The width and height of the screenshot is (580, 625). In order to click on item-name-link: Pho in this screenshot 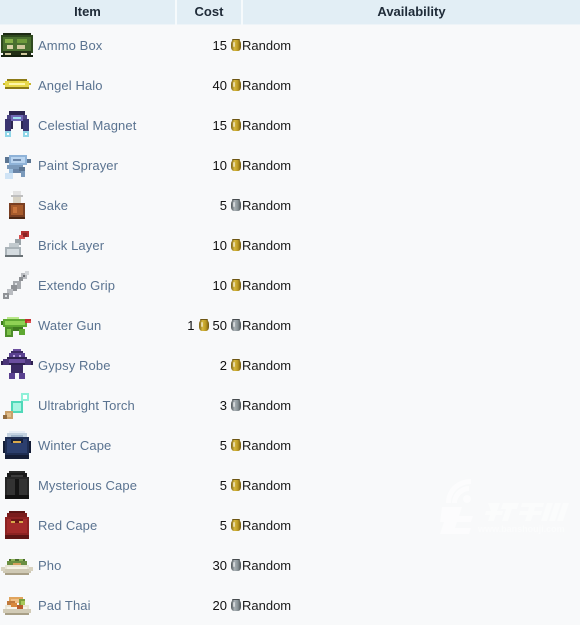, I will do `click(49, 565)`.